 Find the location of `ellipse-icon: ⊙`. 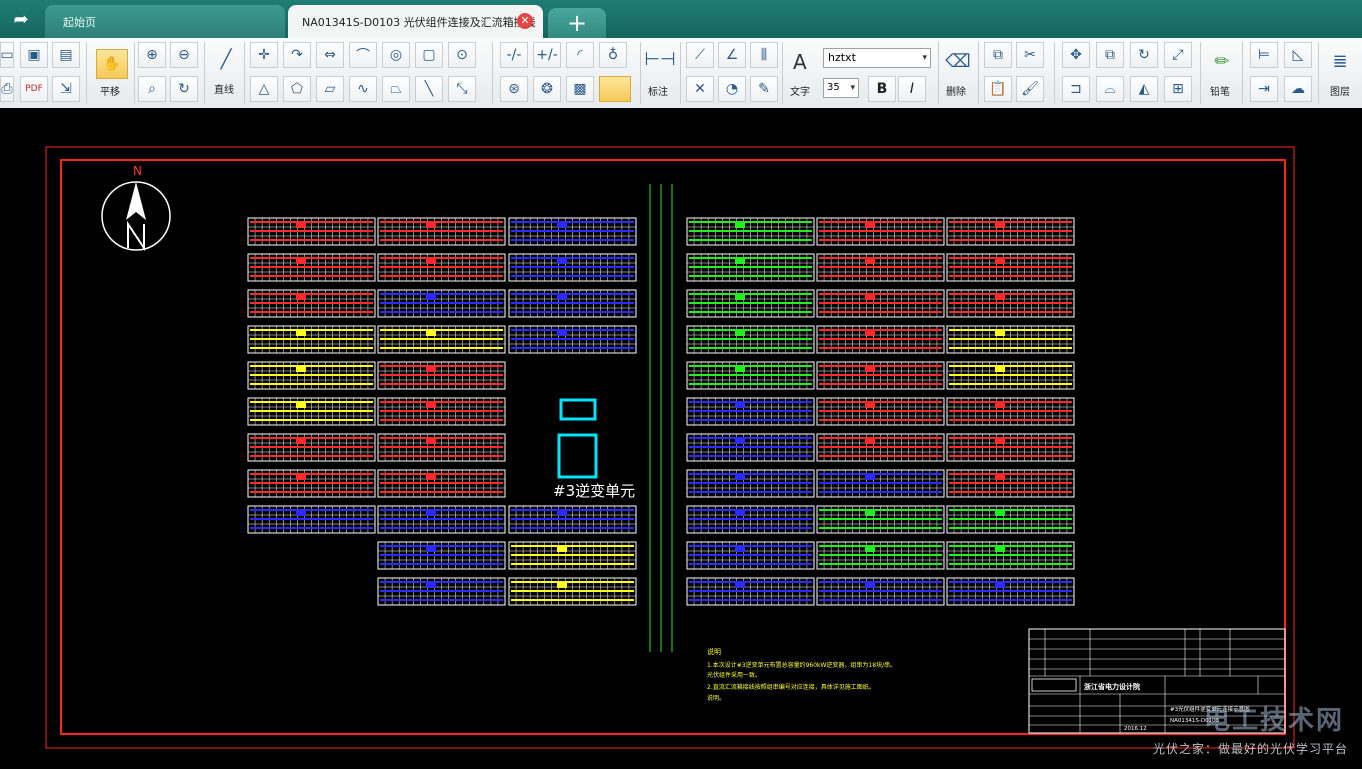

ellipse-icon: ⊙ is located at coordinates (462, 55).